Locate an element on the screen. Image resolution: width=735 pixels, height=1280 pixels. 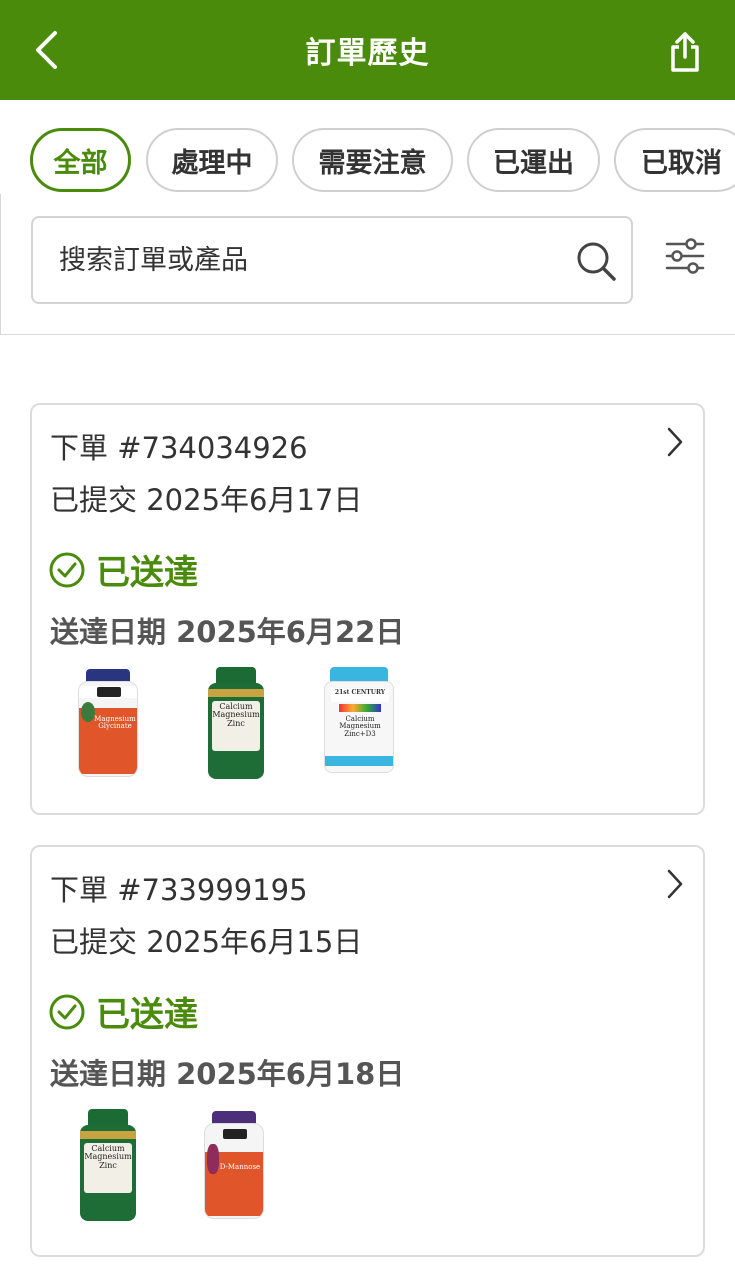
order-submitted-date: 已提交 2025年6月15日 is located at coordinates (206, 942).